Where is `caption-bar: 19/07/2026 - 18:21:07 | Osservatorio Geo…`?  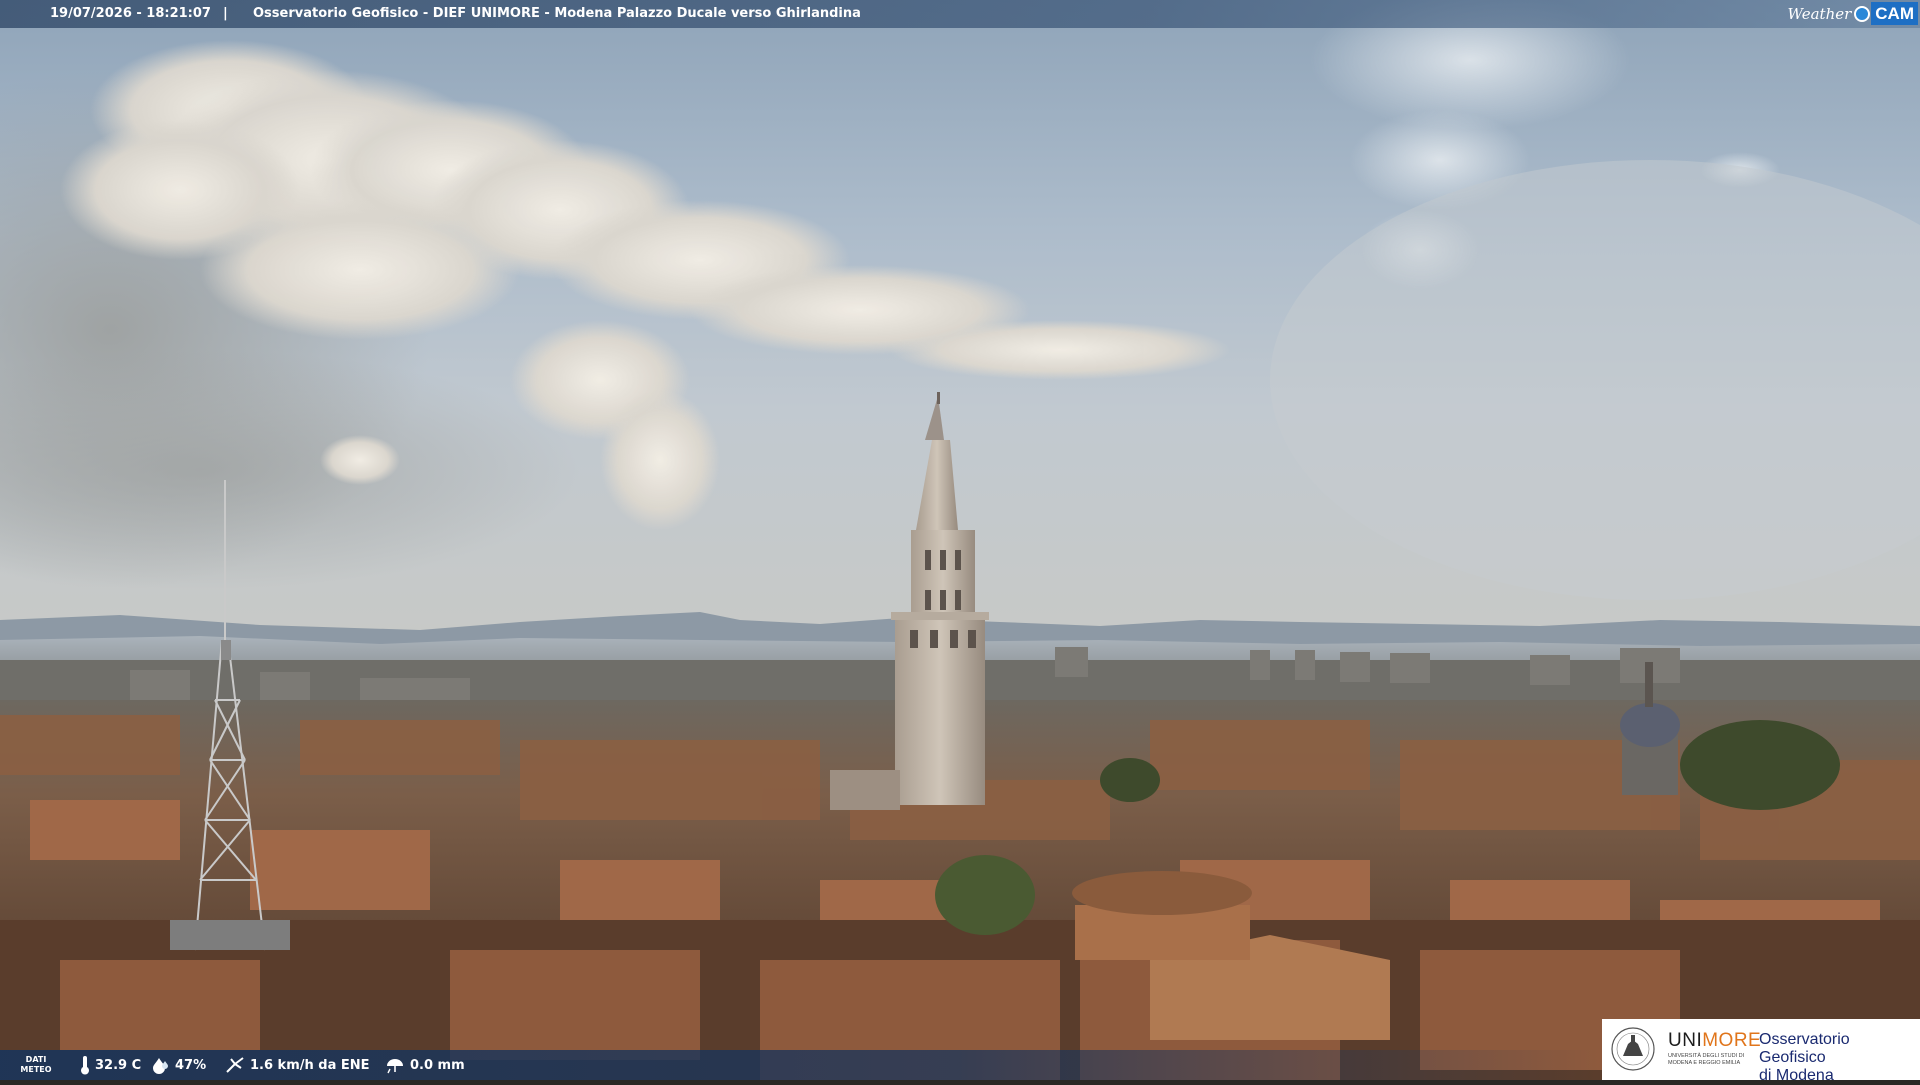 caption-bar: 19/07/2026 - 18:21:07 | Osservatorio Geo… is located at coordinates (960, 14).